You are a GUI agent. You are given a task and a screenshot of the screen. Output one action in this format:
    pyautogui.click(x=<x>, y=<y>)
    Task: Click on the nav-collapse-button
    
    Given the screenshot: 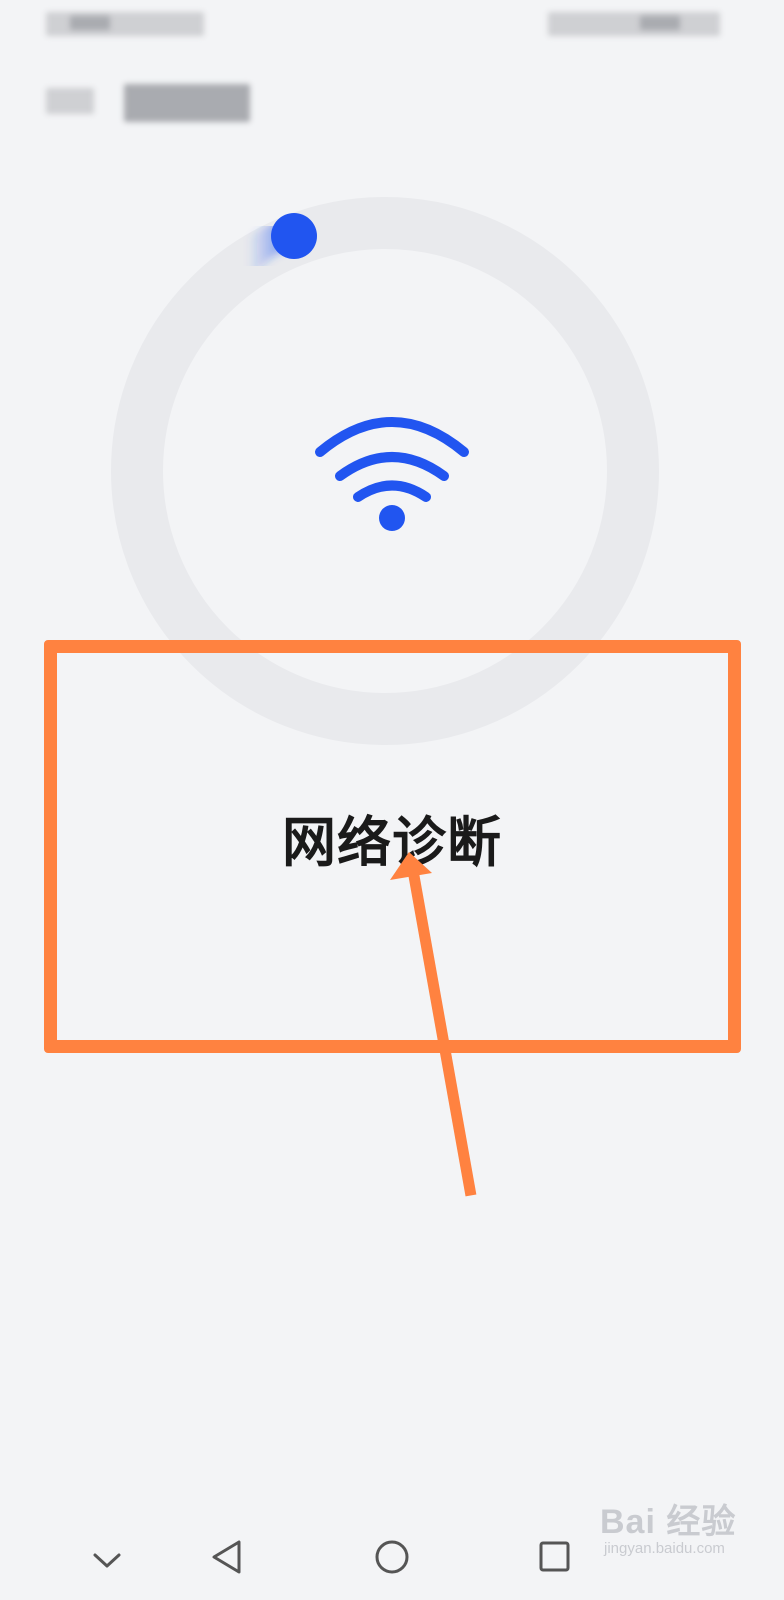 What is the action you would take?
    pyautogui.click(x=107, y=1555)
    